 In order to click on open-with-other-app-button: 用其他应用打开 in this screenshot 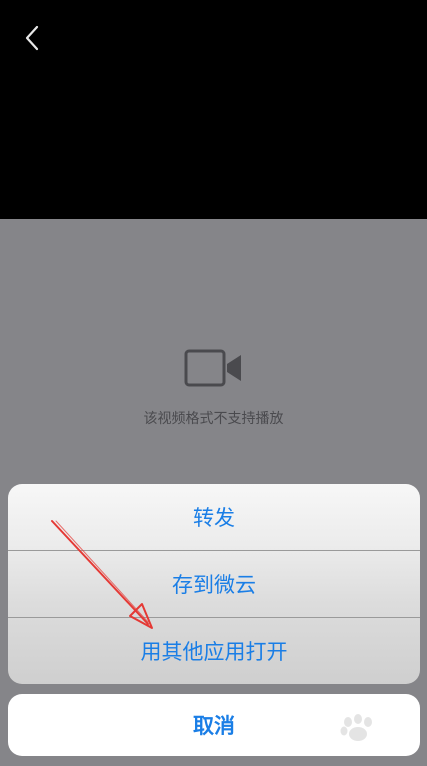, I will do `click(214, 651)`.